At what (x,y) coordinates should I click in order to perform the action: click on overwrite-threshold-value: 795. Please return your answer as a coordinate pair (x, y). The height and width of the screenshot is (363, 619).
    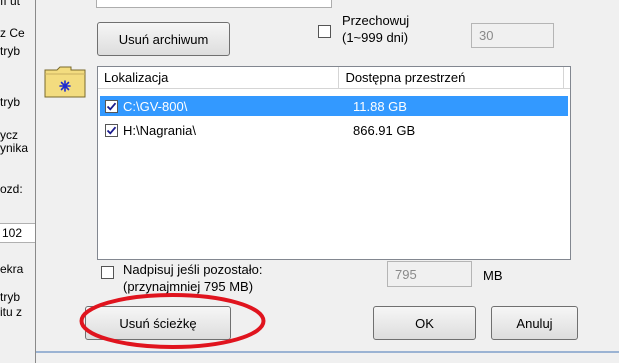
    Looking at the image, I should click on (406, 274).